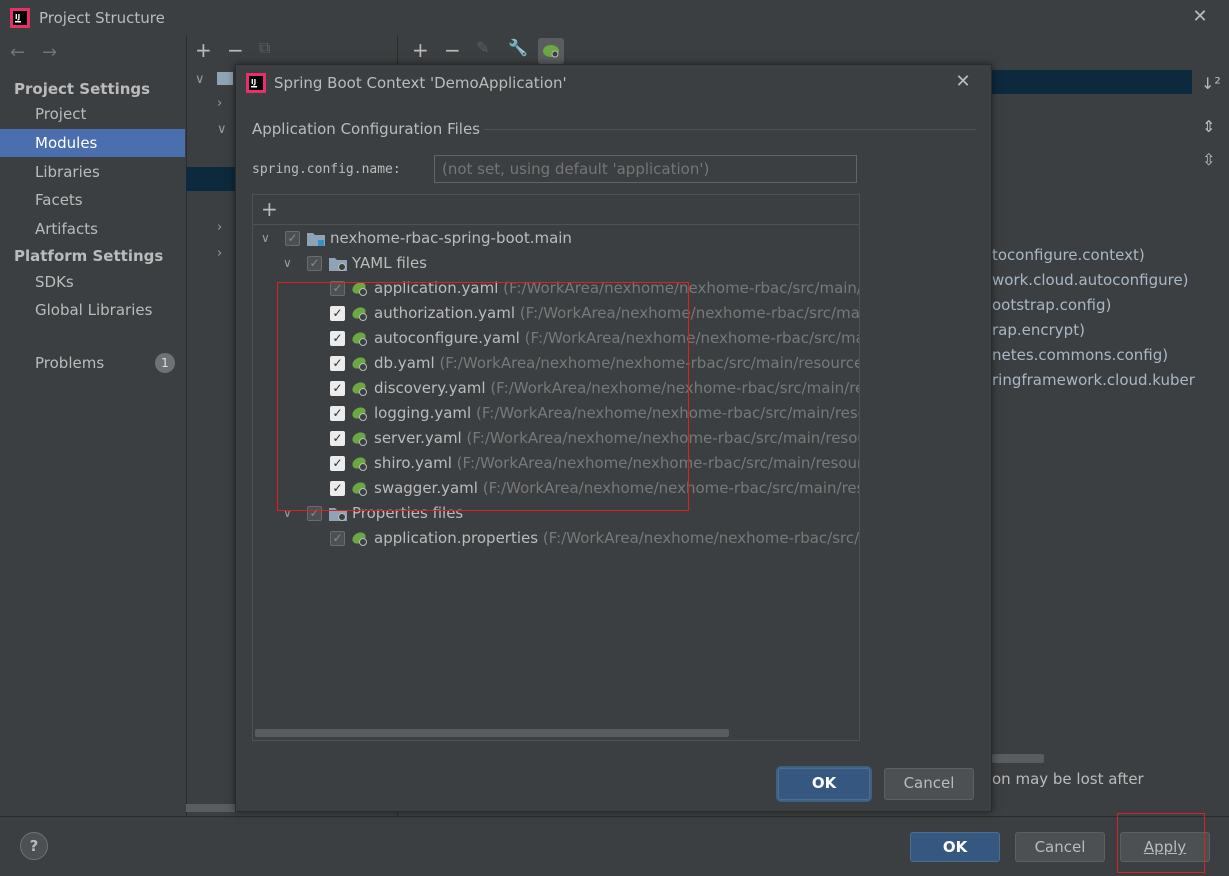  What do you see at coordinates (165, 363) in the screenshot?
I see `problems-count-badge: 1` at bounding box center [165, 363].